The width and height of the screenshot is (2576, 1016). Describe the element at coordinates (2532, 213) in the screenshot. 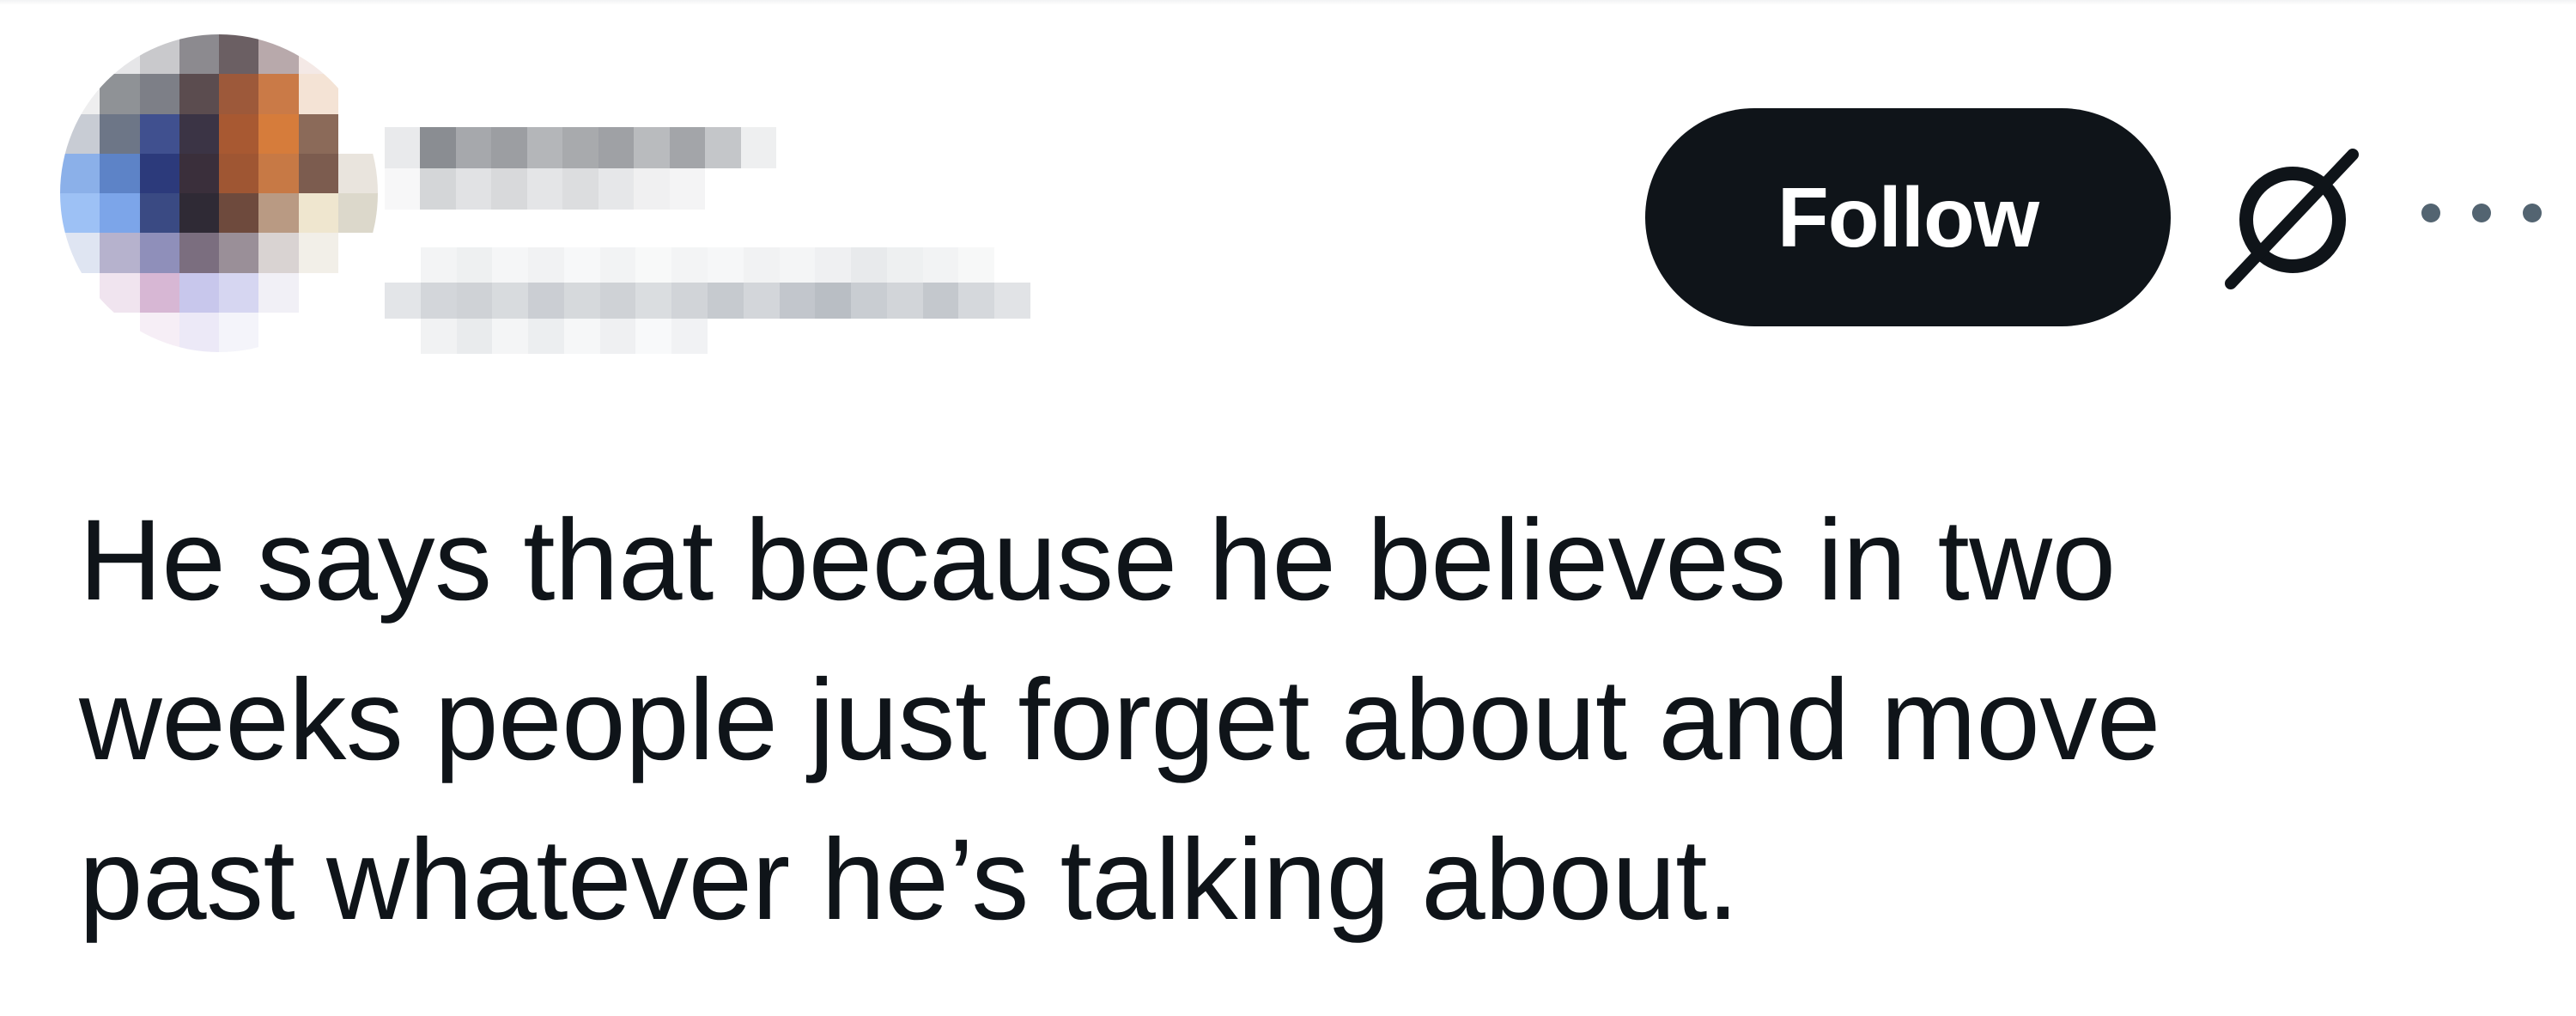

I see `more-dot` at that location.